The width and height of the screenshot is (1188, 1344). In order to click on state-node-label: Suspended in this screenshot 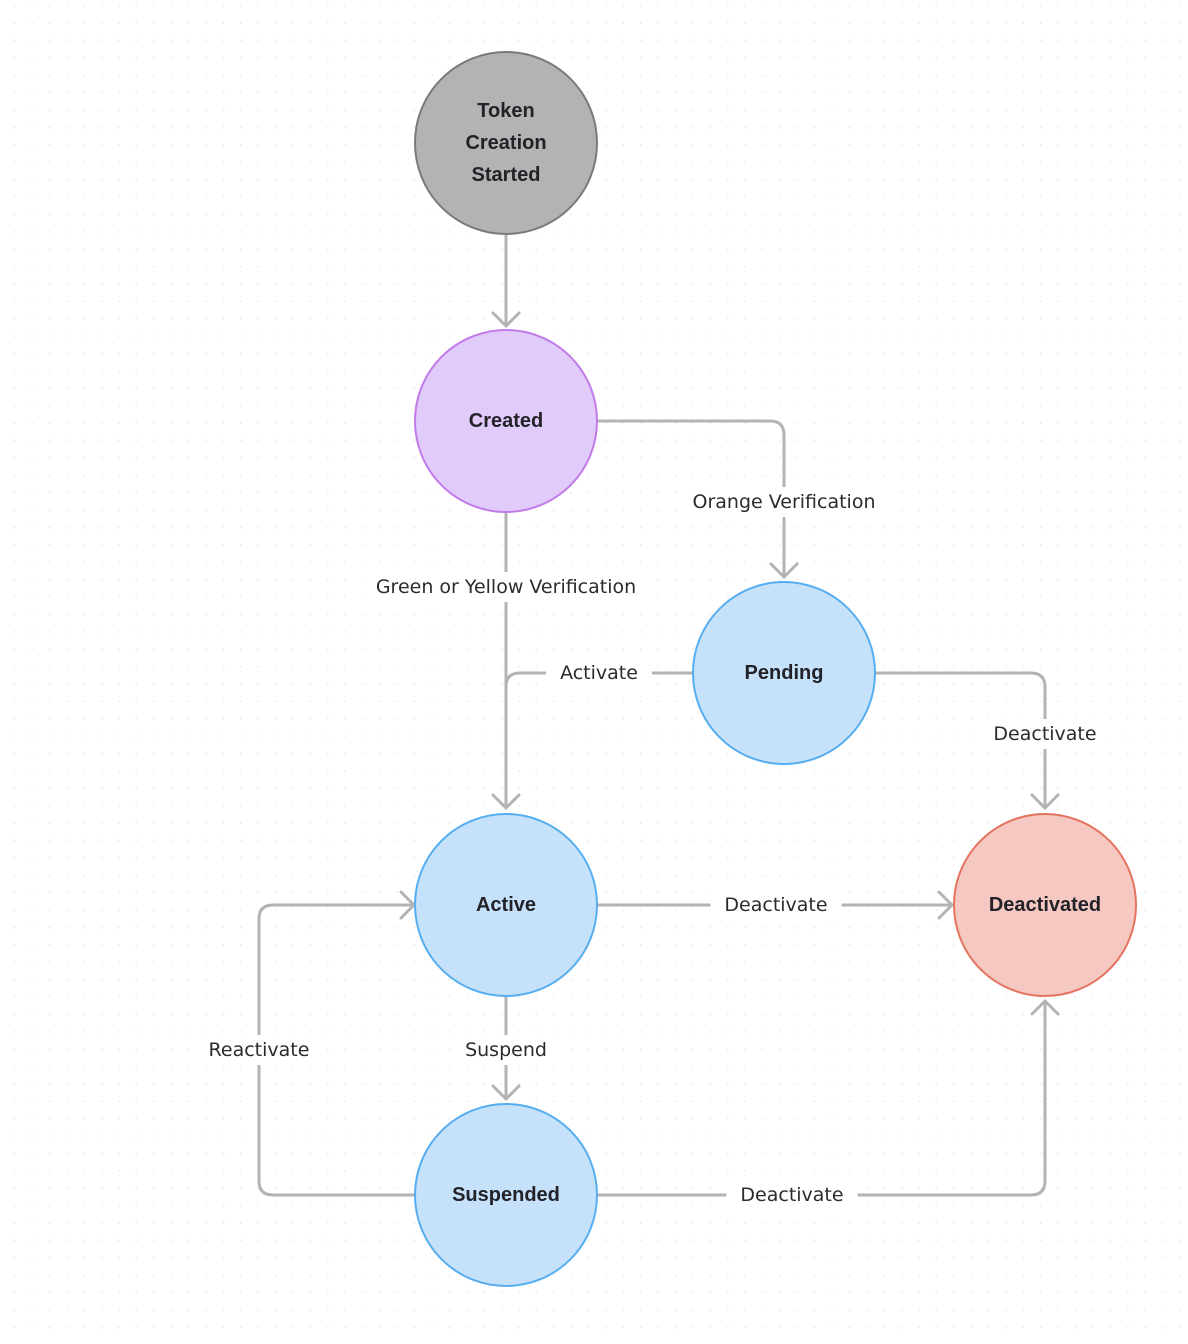, I will do `click(506, 1195)`.